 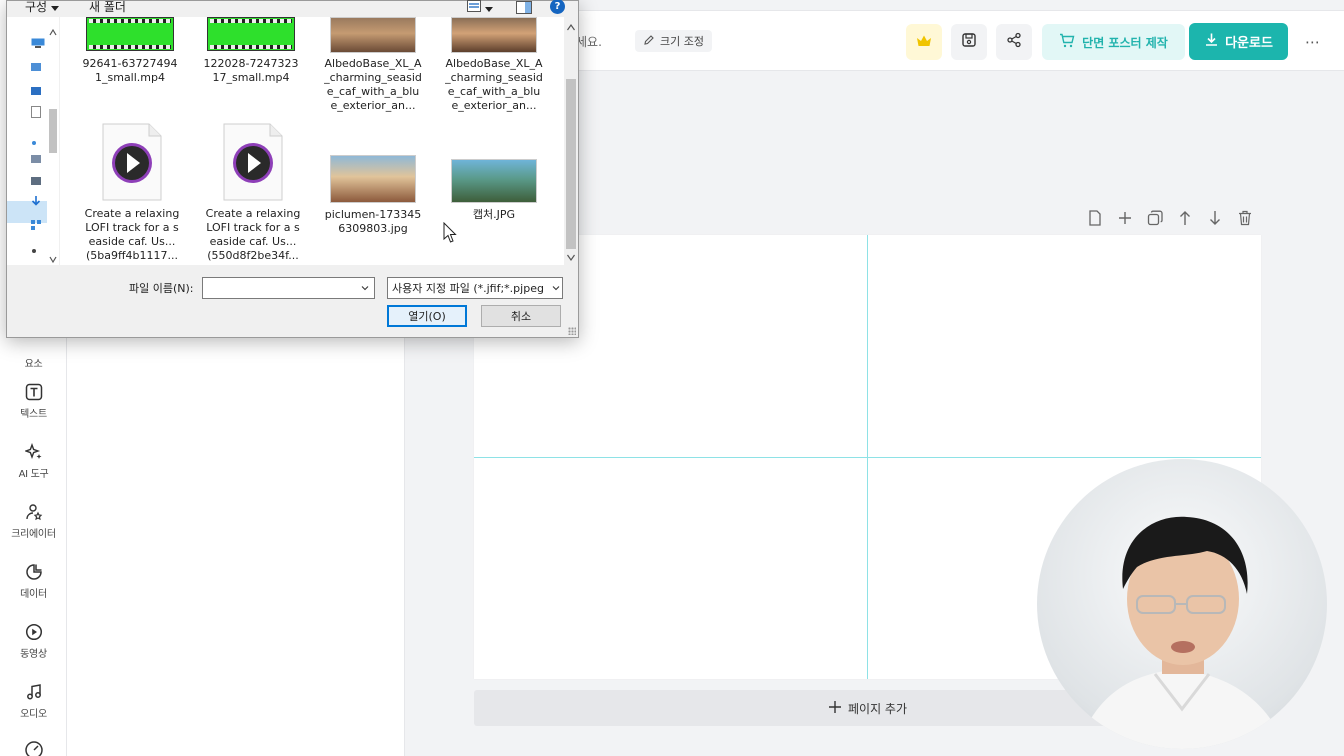 What do you see at coordinates (33, 707) in the screenshot?
I see `sidebar-item-audio: 오디오` at bounding box center [33, 707].